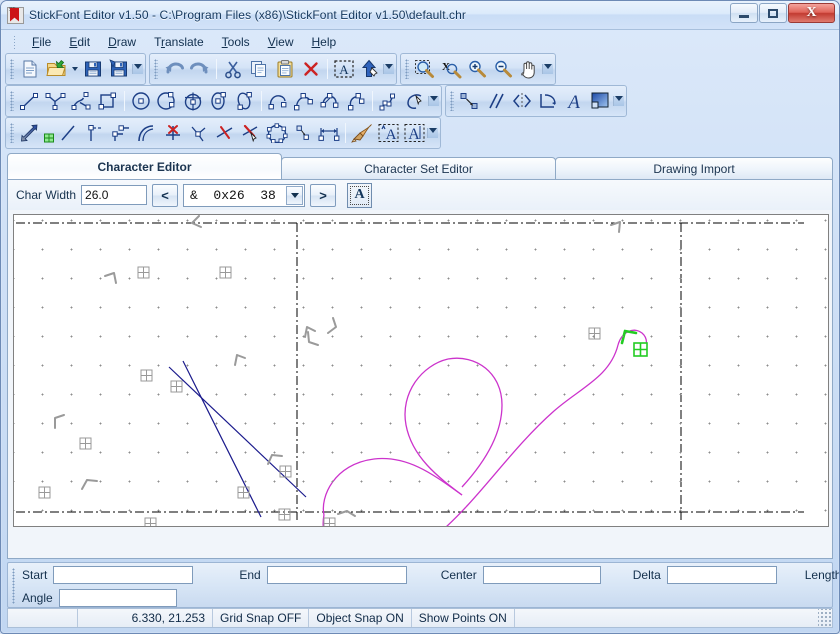 This screenshot has height=634, width=840. What do you see at coordinates (123, 574) in the screenshot?
I see `start-input` at bounding box center [123, 574].